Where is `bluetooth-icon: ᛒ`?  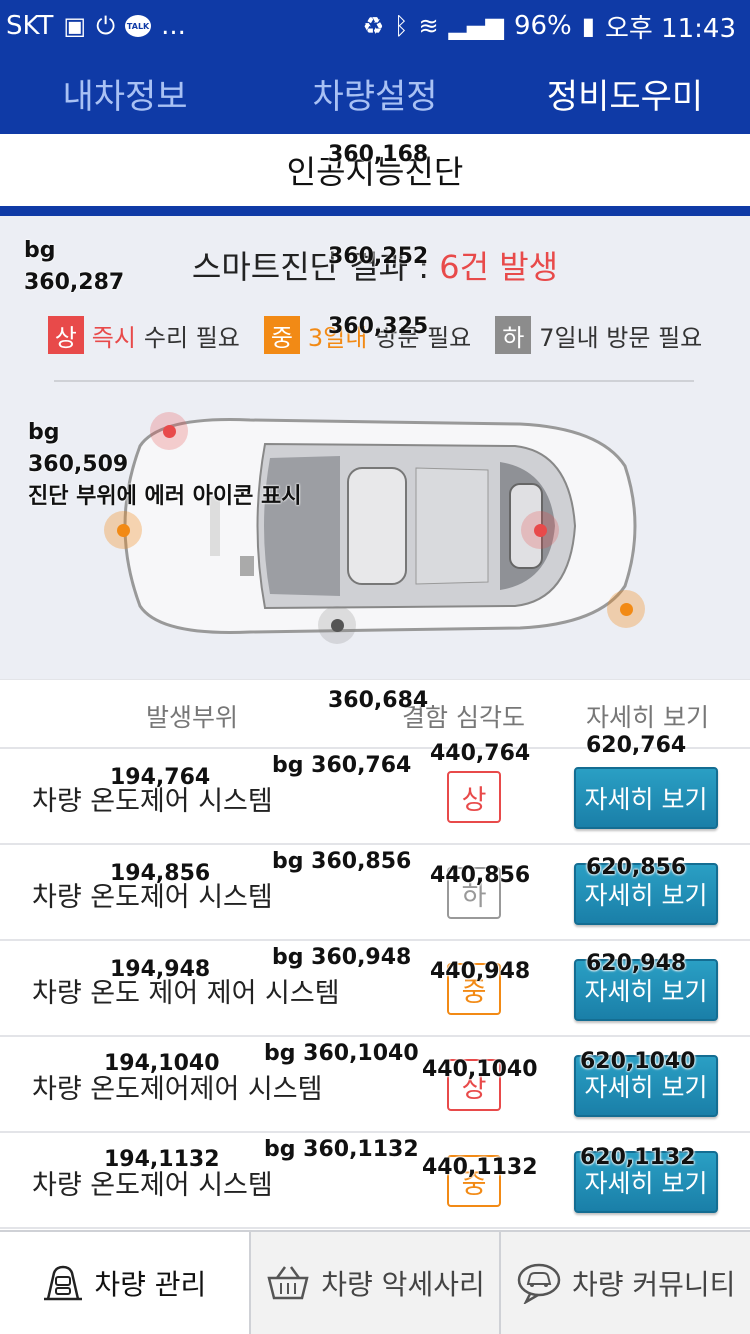
bluetooth-icon: ᛒ is located at coordinates (401, 26).